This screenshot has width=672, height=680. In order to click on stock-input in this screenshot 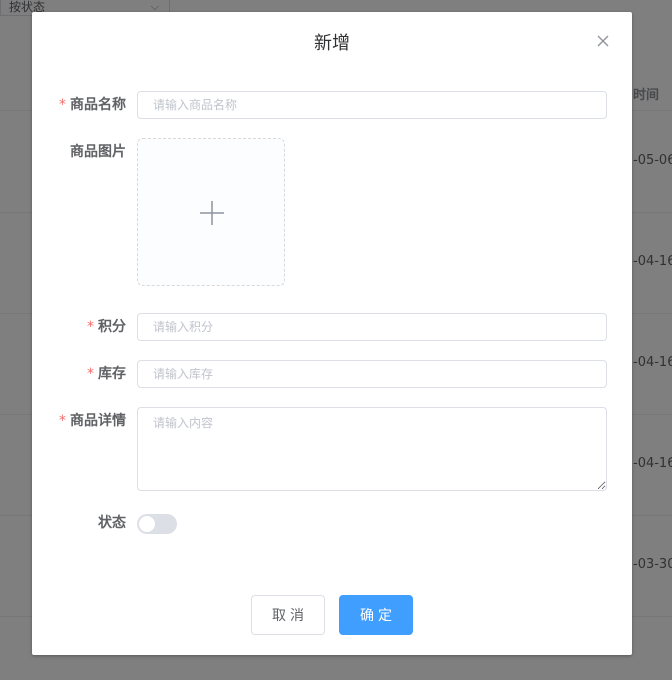, I will do `click(372, 374)`.